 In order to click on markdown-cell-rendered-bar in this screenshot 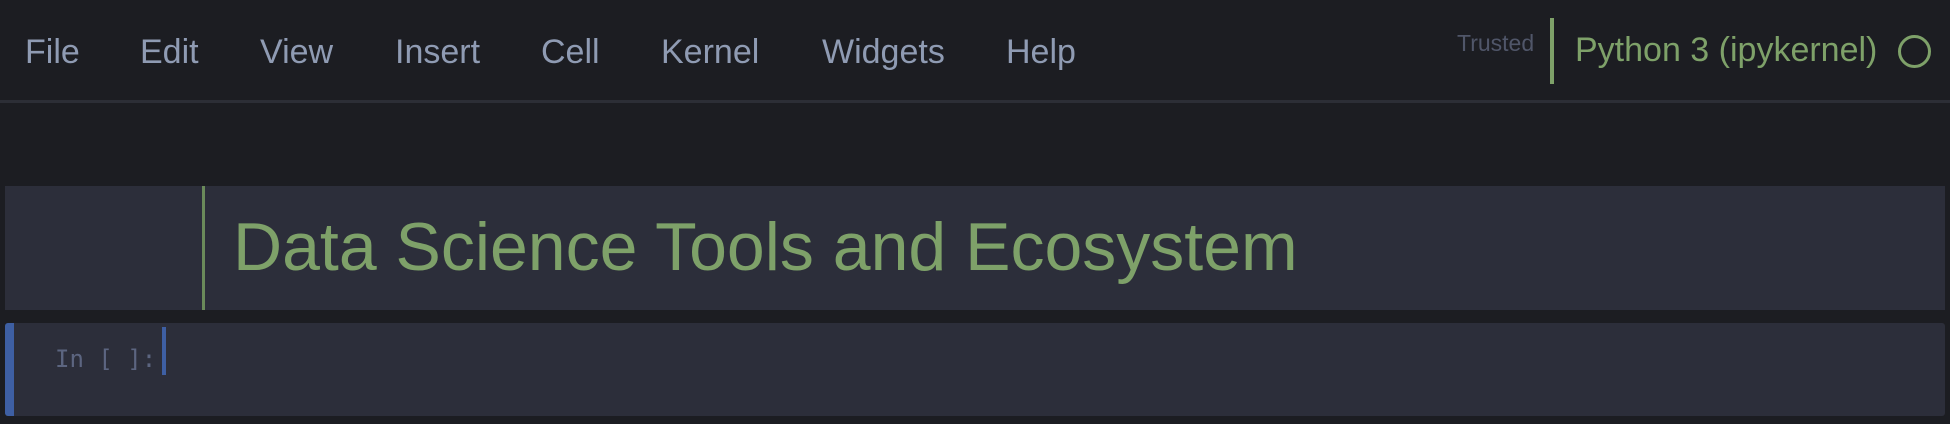, I will do `click(203, 248)`.